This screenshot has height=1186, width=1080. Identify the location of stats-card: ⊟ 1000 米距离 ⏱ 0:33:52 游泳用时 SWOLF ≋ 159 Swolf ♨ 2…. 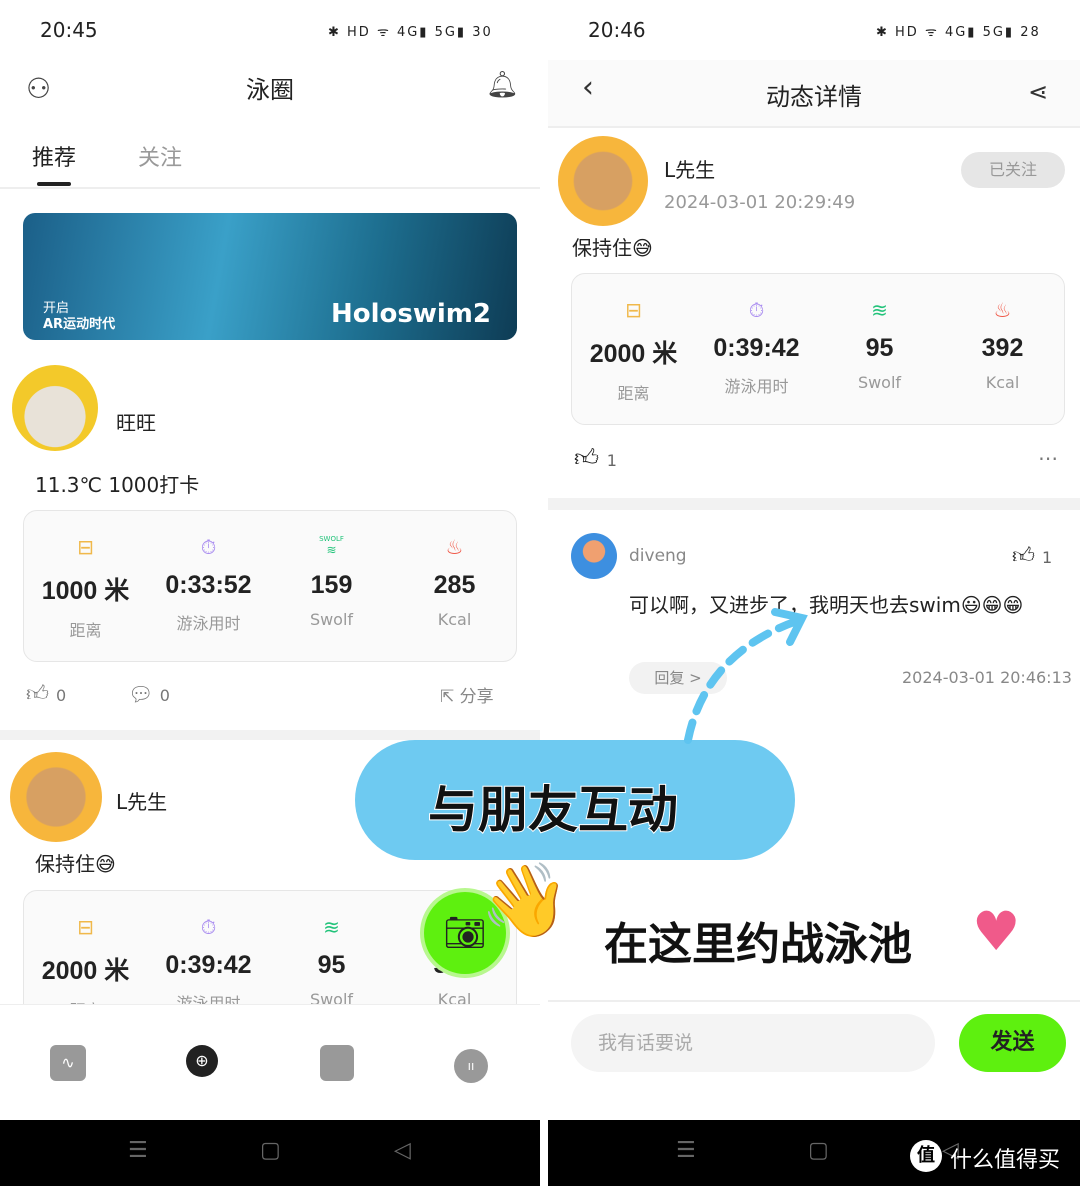
(270, 586).